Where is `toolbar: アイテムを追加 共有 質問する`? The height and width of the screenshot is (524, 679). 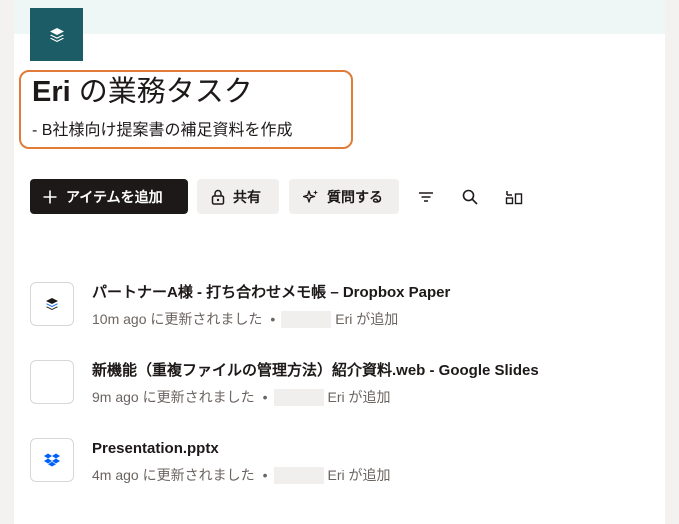 toolbar: アイテムを追加 共有 質問する is located at coordinates (279, 196).